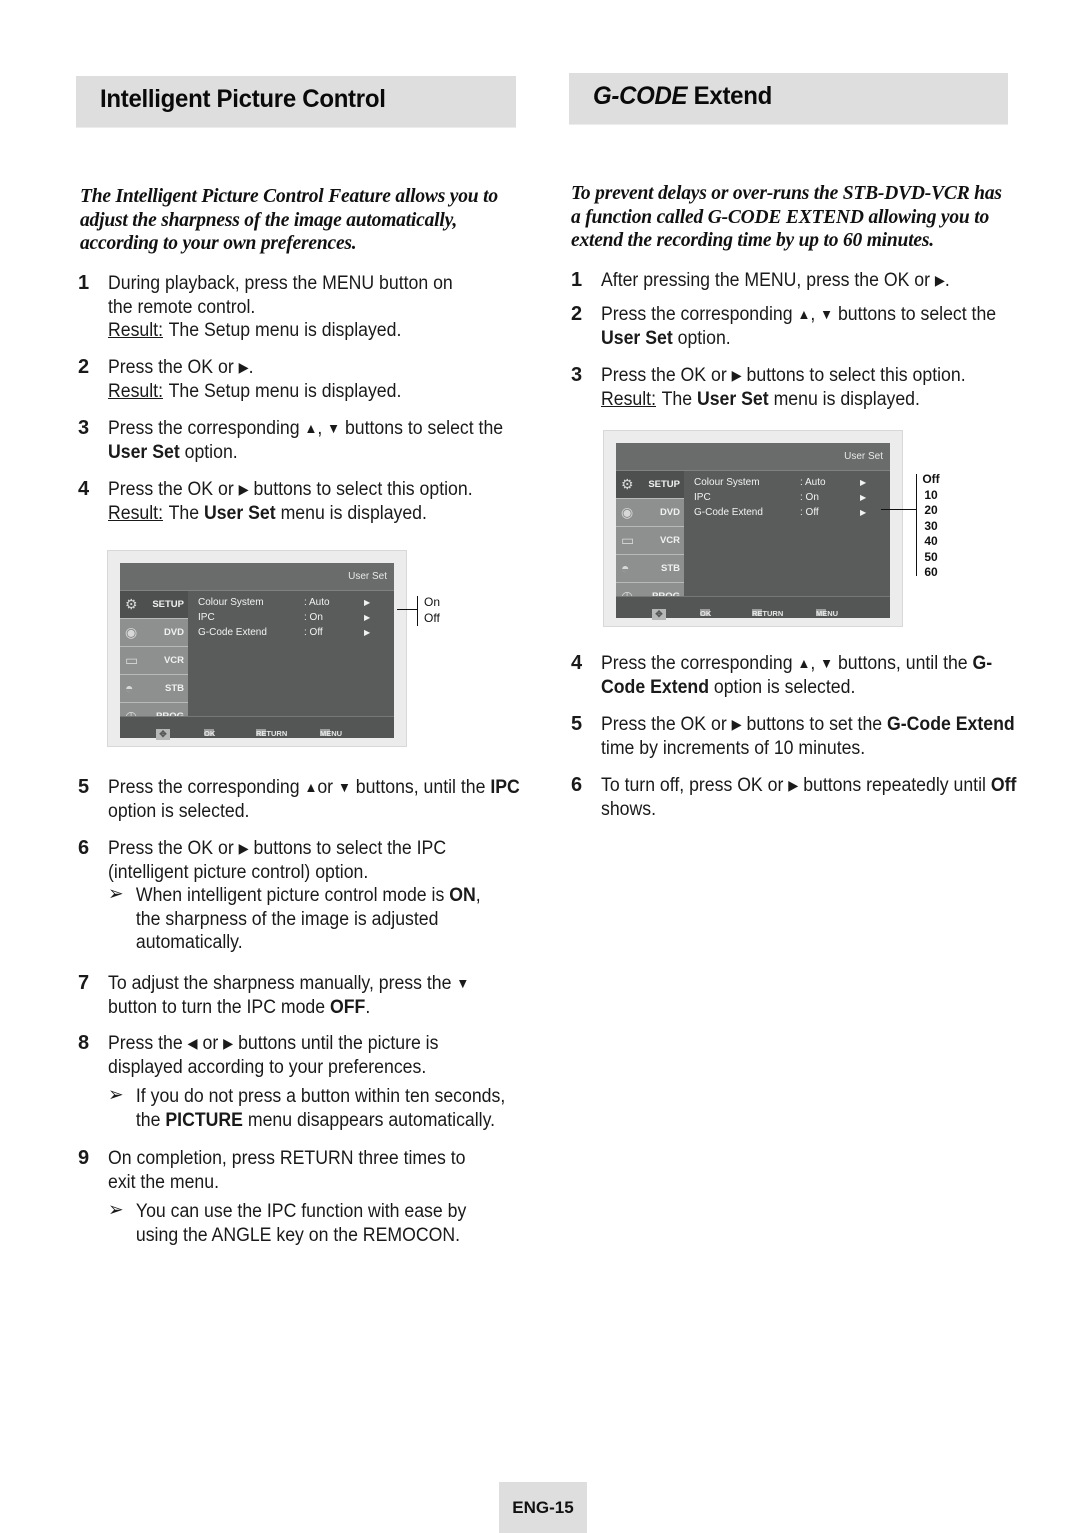 Image resolution: width=1080 pixels, height=1533 pixels. Describe the element at coordinates (733, 748) in the screenshot. I see `step-text: time by increments of 10 minutes.` at that location.